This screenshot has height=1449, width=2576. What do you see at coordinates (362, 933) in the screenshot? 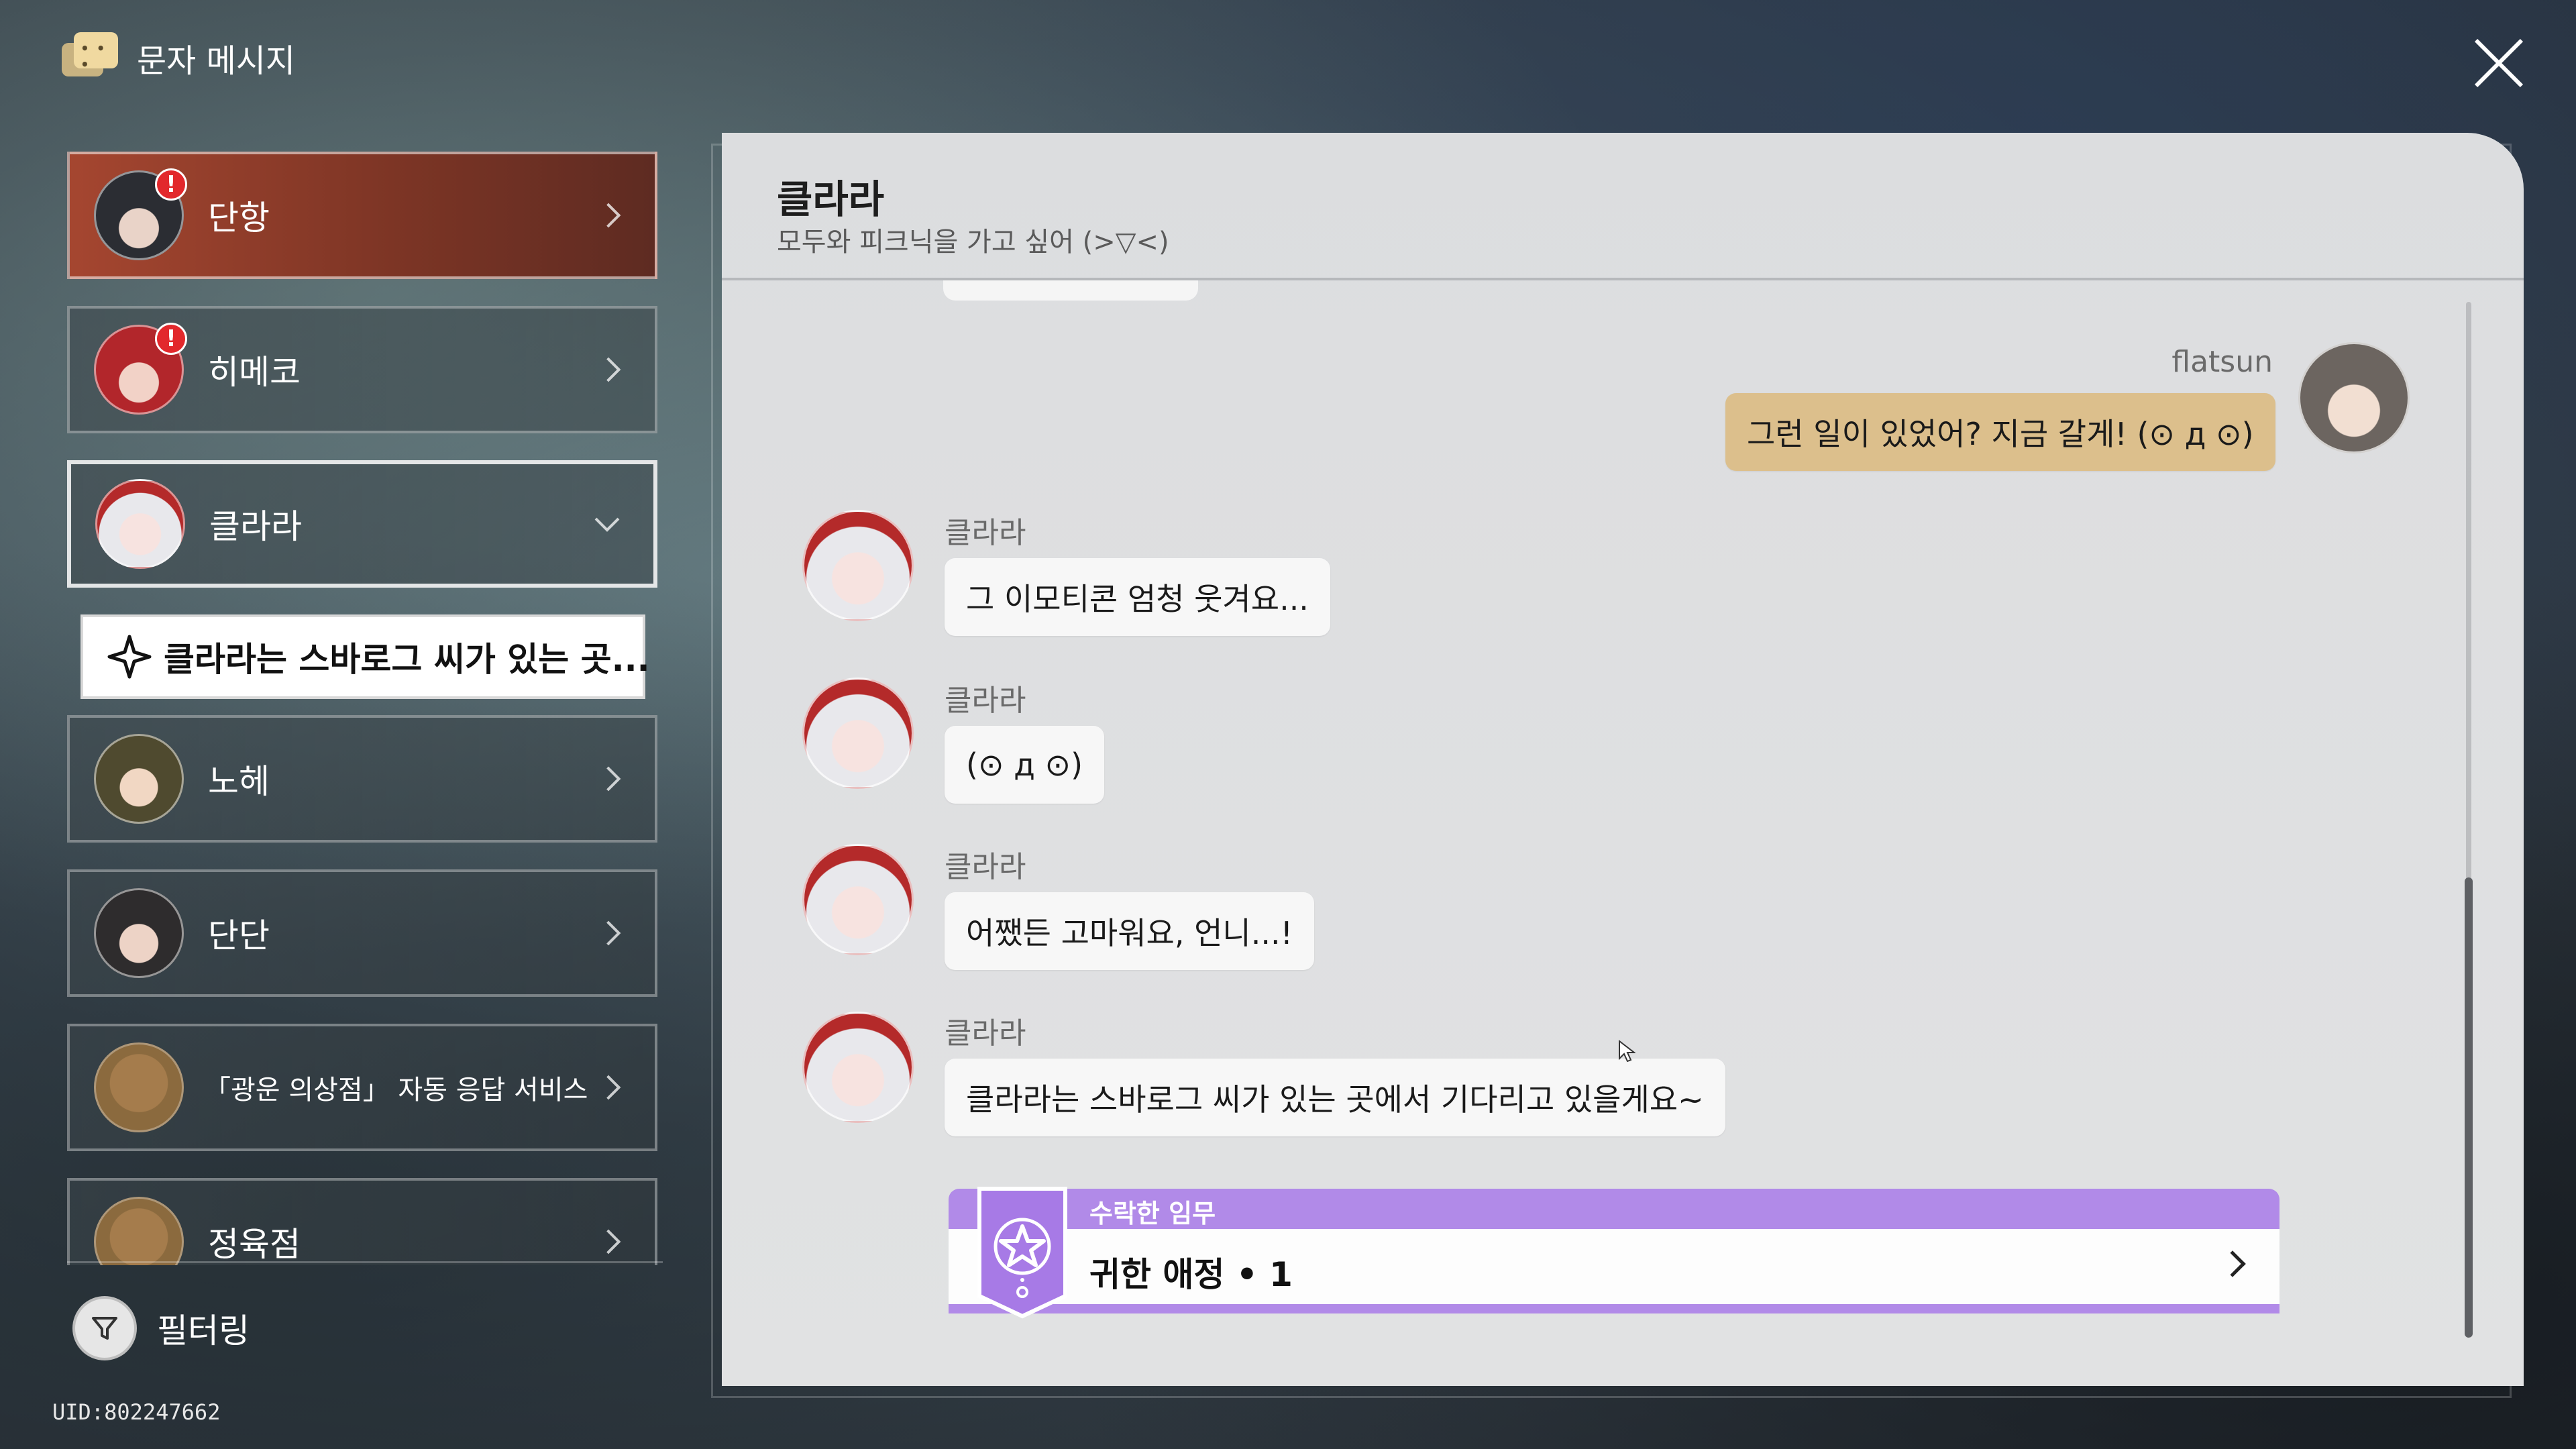
I see `contact-item-dandan: 단단` at bounding box center [362, 933].